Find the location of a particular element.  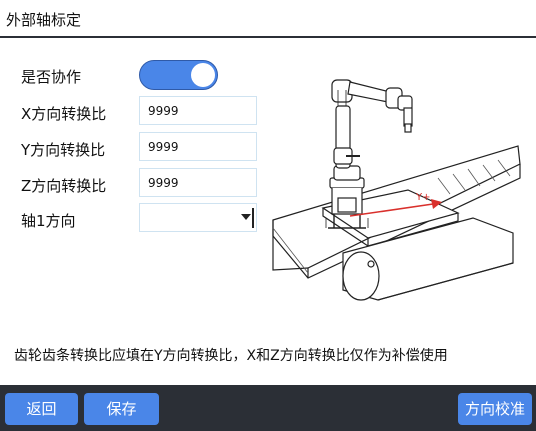

chevron-down-icon is located at coordinates (246, 217).